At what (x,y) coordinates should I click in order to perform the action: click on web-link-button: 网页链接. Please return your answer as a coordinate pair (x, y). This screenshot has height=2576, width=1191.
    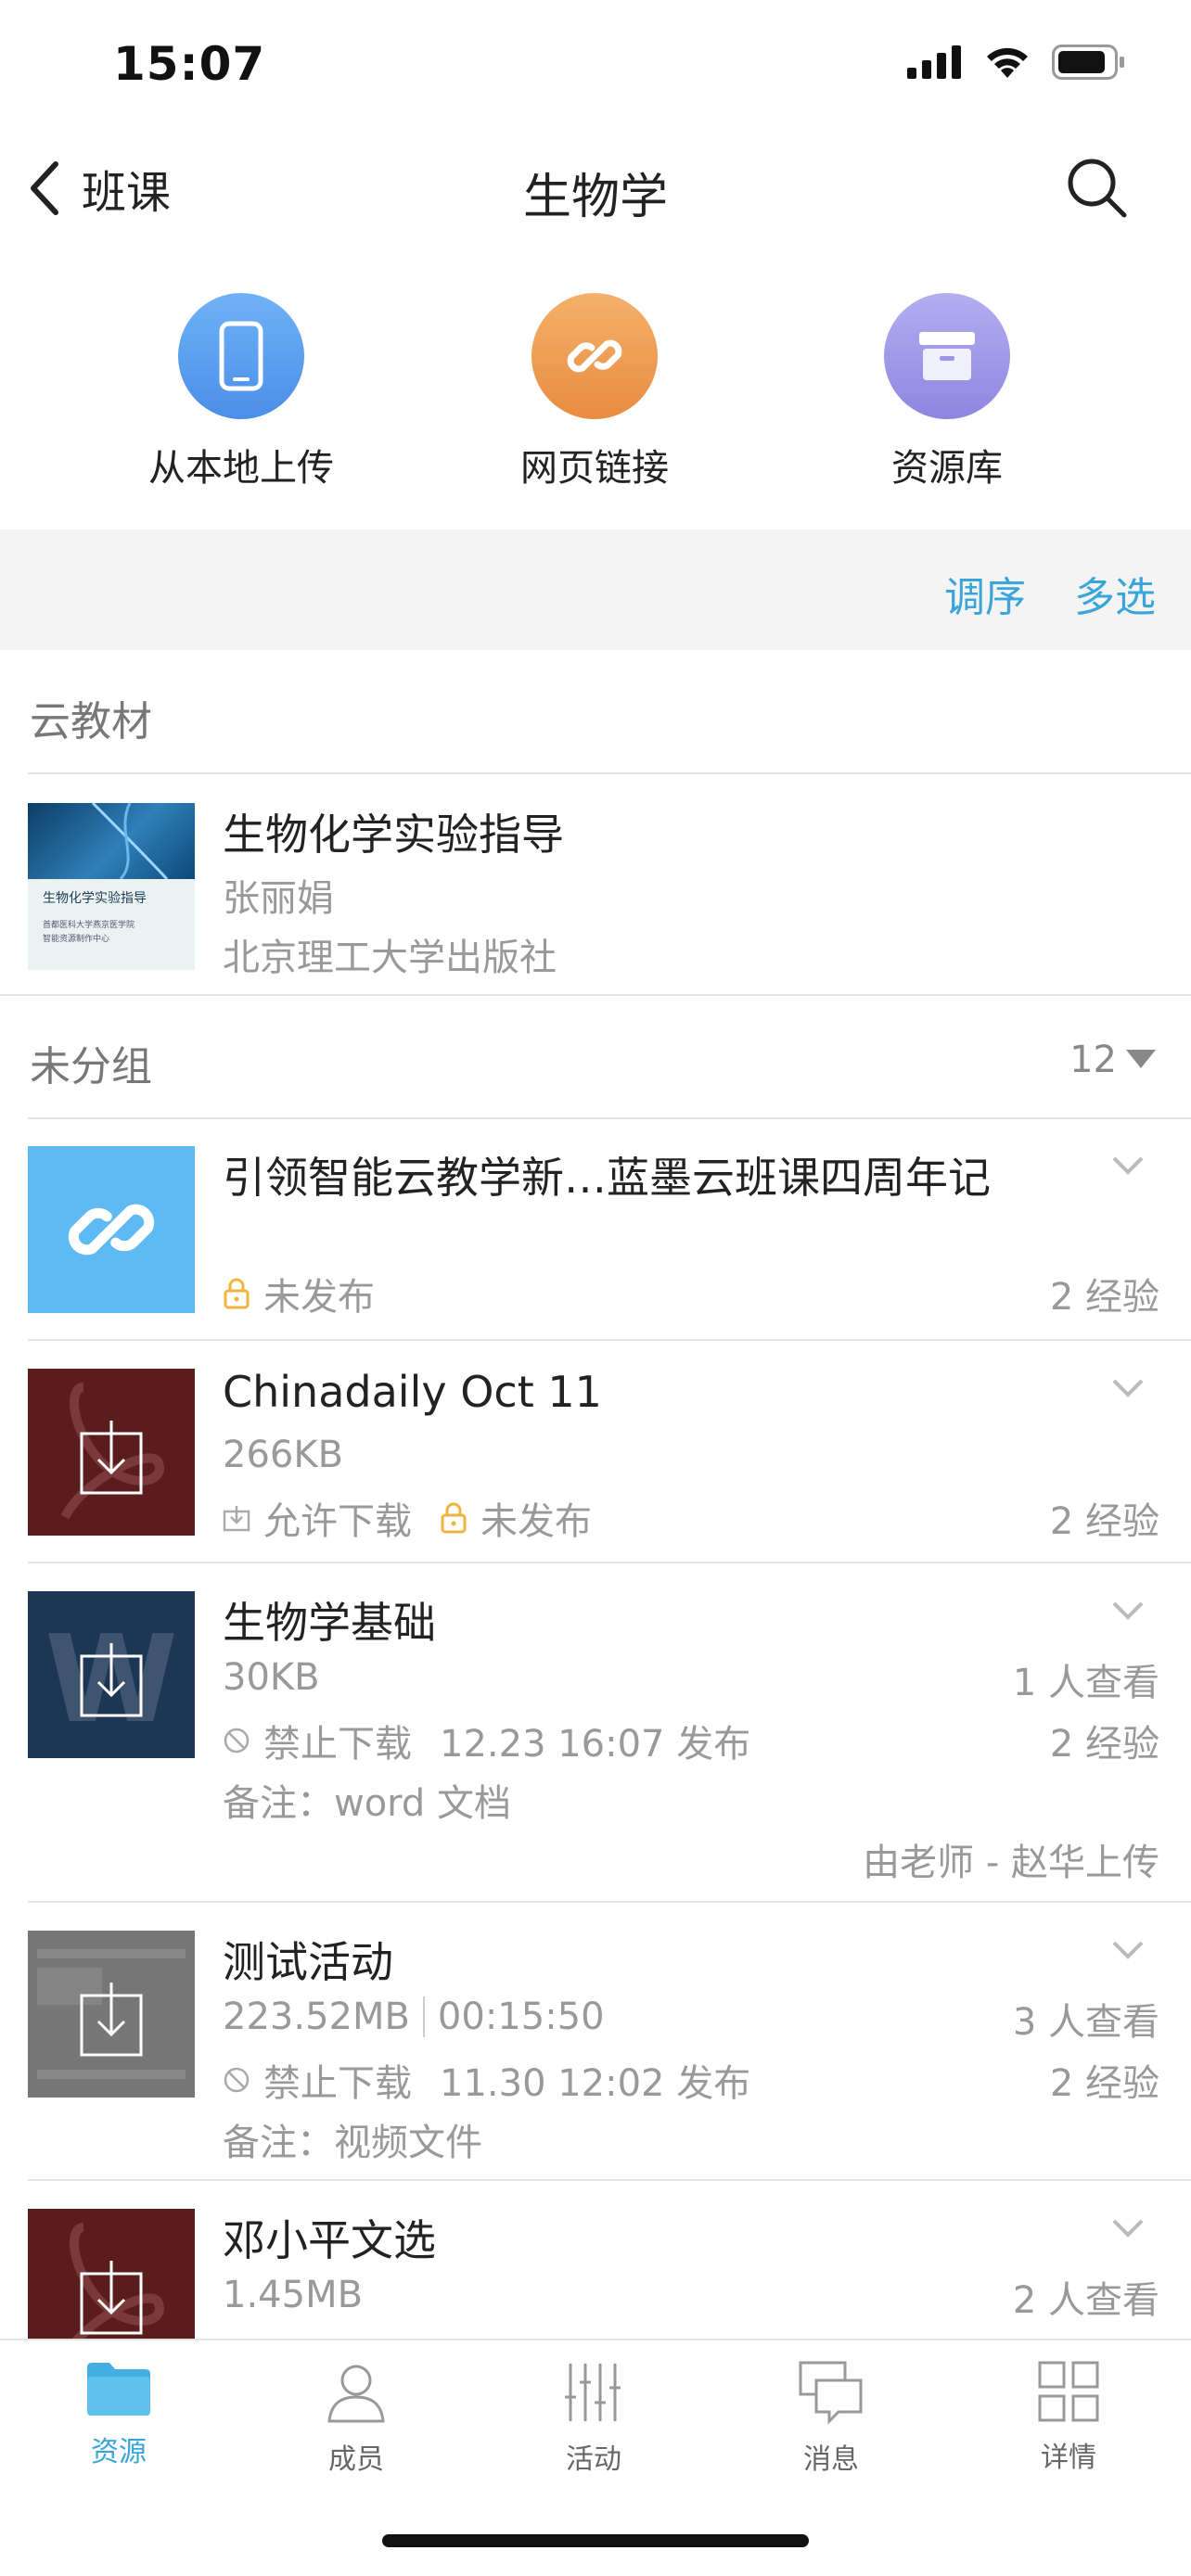
    Looking at the image, I should click on (594, 392).